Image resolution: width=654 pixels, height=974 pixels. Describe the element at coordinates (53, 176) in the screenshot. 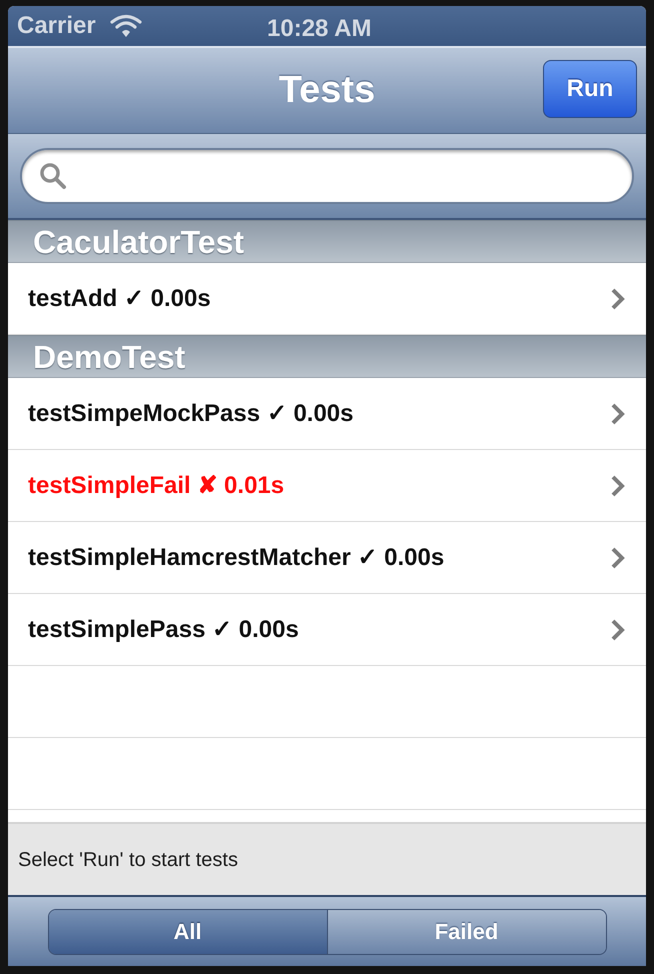

I see `search-icon` at that location.